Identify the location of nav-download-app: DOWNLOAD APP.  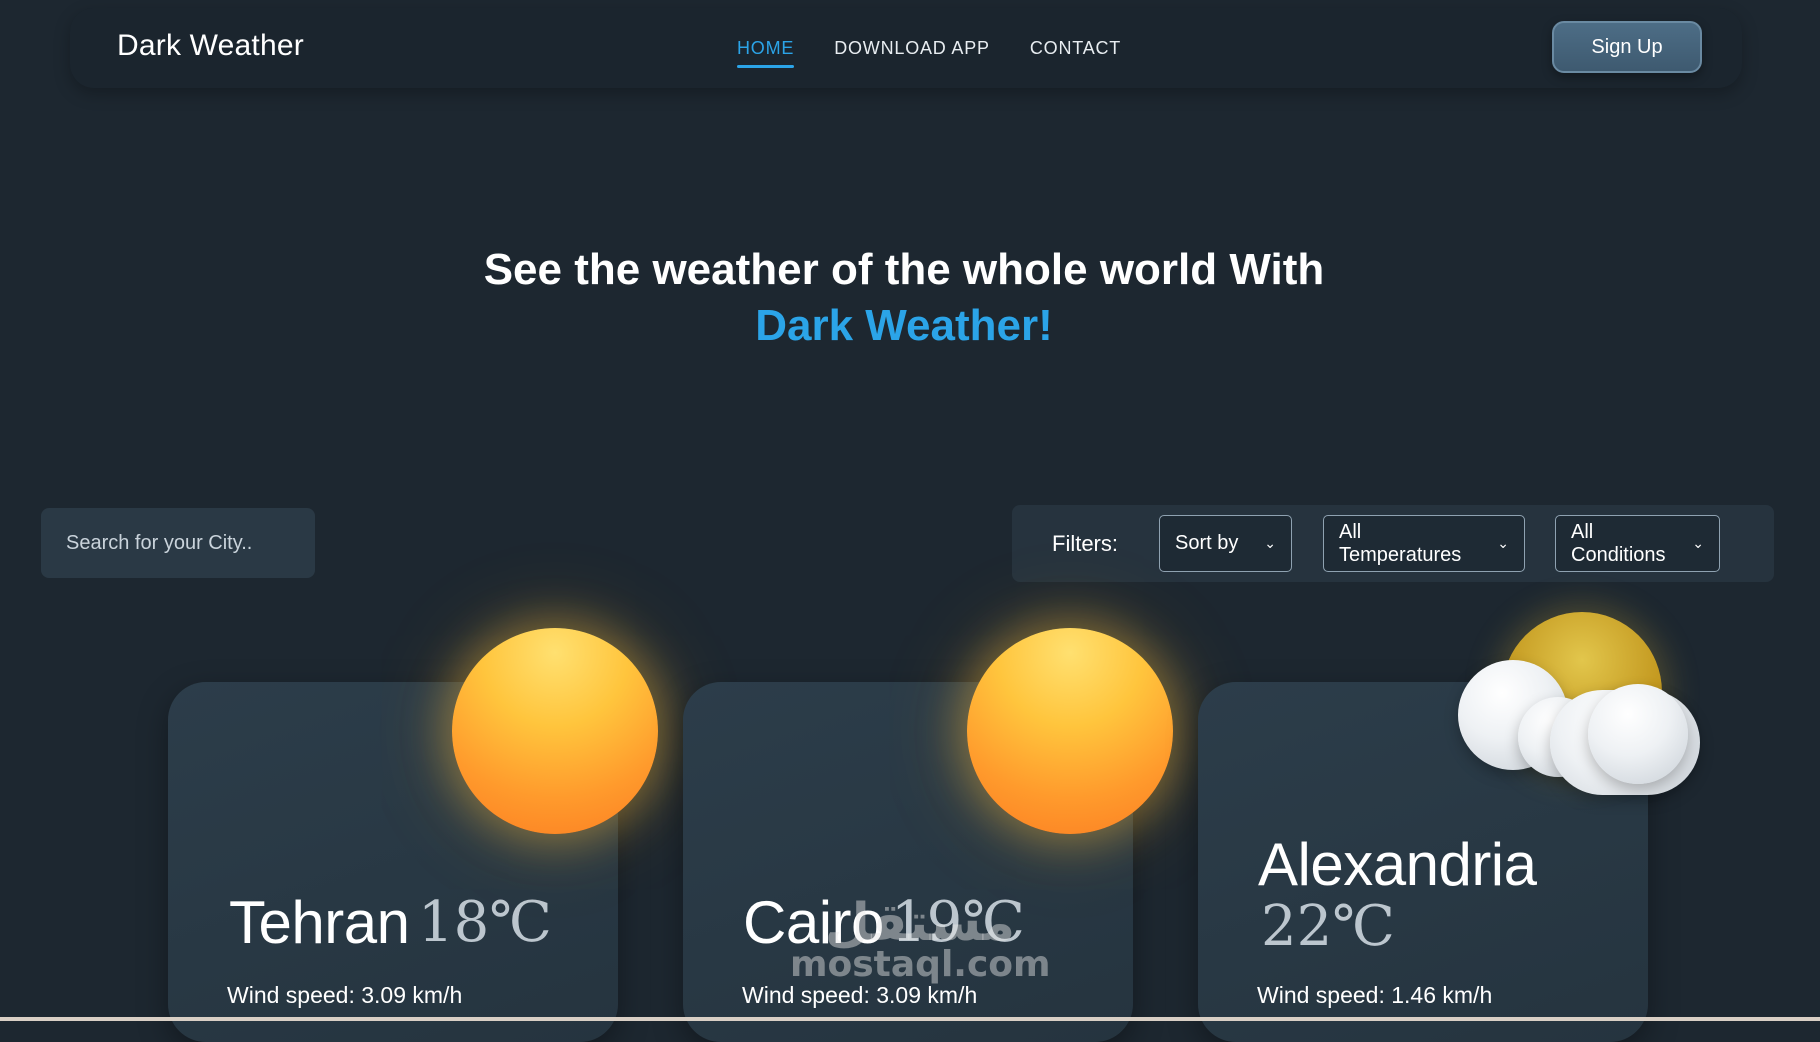
(912, 51).